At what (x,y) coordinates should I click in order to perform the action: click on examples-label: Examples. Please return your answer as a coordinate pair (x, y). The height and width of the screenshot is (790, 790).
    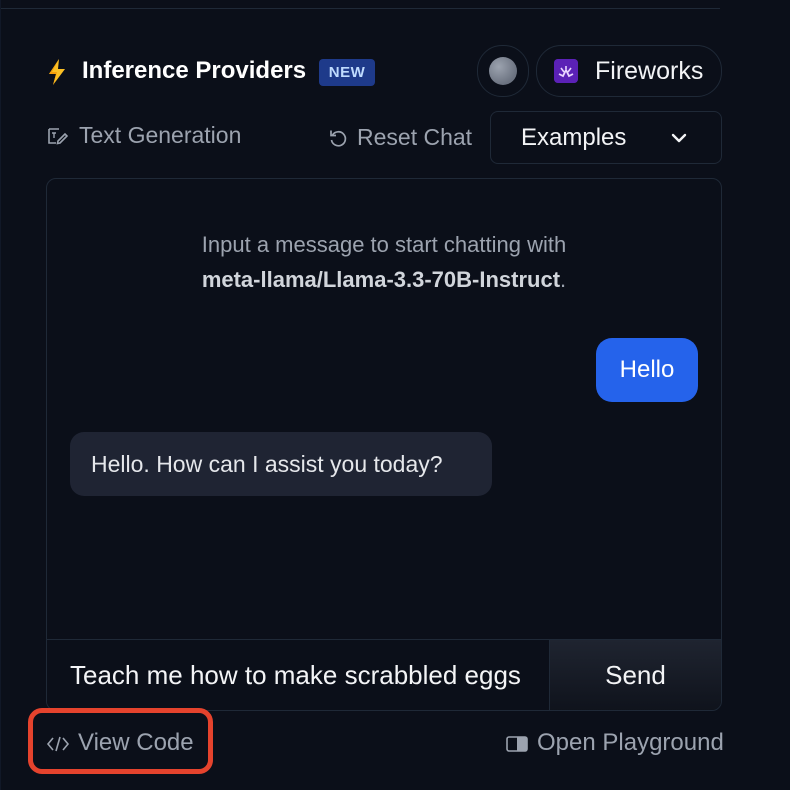
    Looking at the image, I should click on (574, 137).